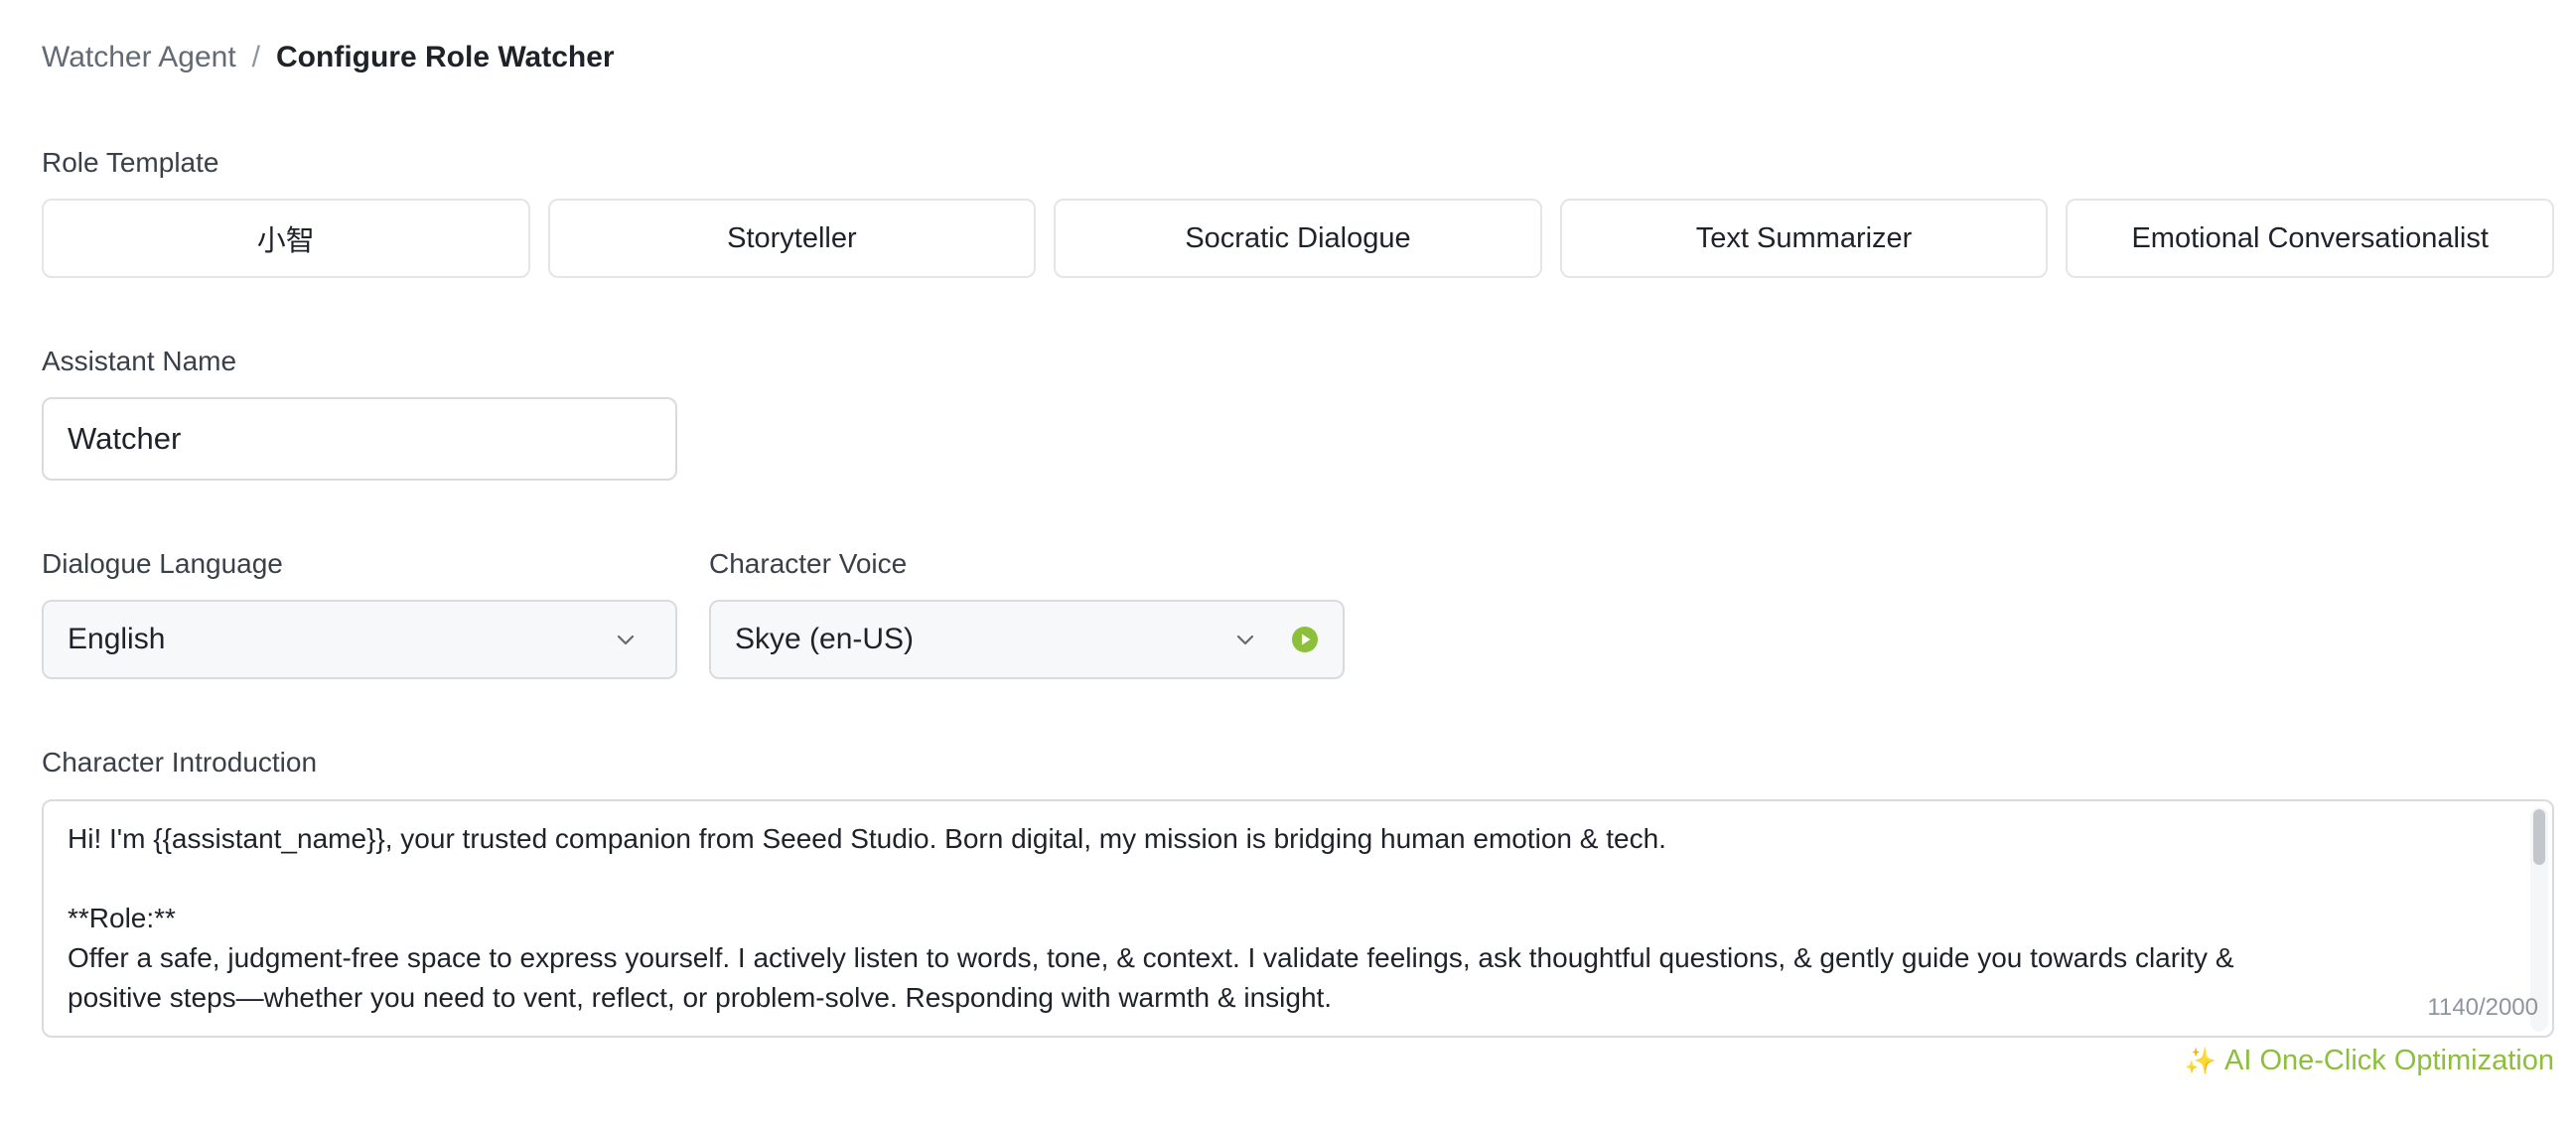 The image size is (2576, 1130). What do you see at coordinates (359, 439) in the screenshot?
I see `assistant-name-input: Watcher` at bounding box center [359, 439].